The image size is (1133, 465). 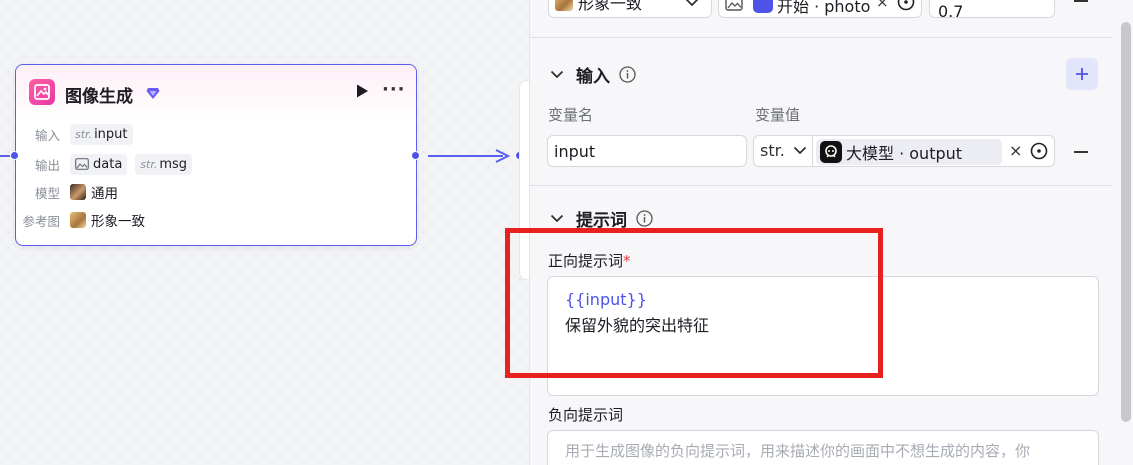 I want to click on run-icon, so click(x=363, y=92).